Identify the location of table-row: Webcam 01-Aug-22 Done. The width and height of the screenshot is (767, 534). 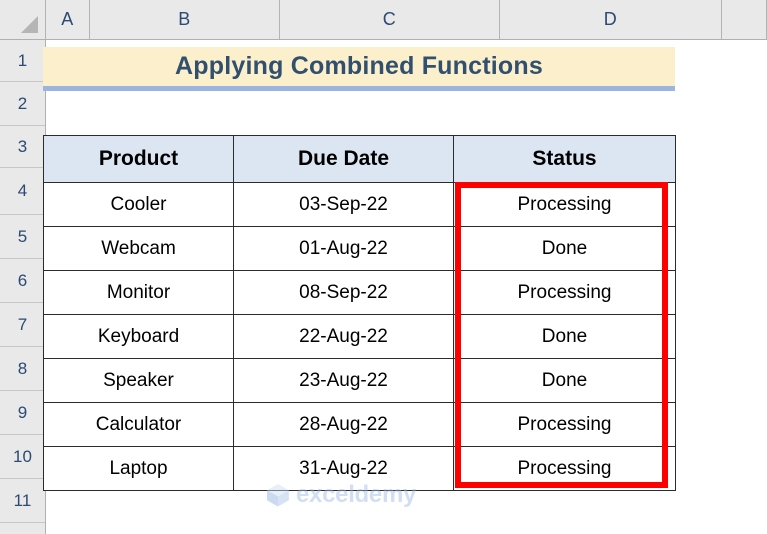
(359, 248).